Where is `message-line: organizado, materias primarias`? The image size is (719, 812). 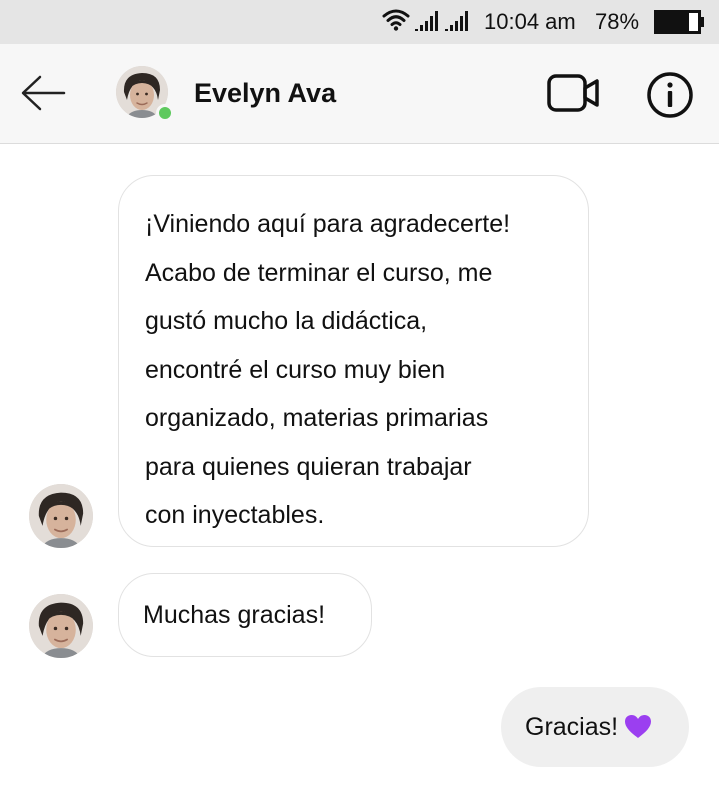 message-line: organizado, materias primarias is located at coordinates (317, 418).